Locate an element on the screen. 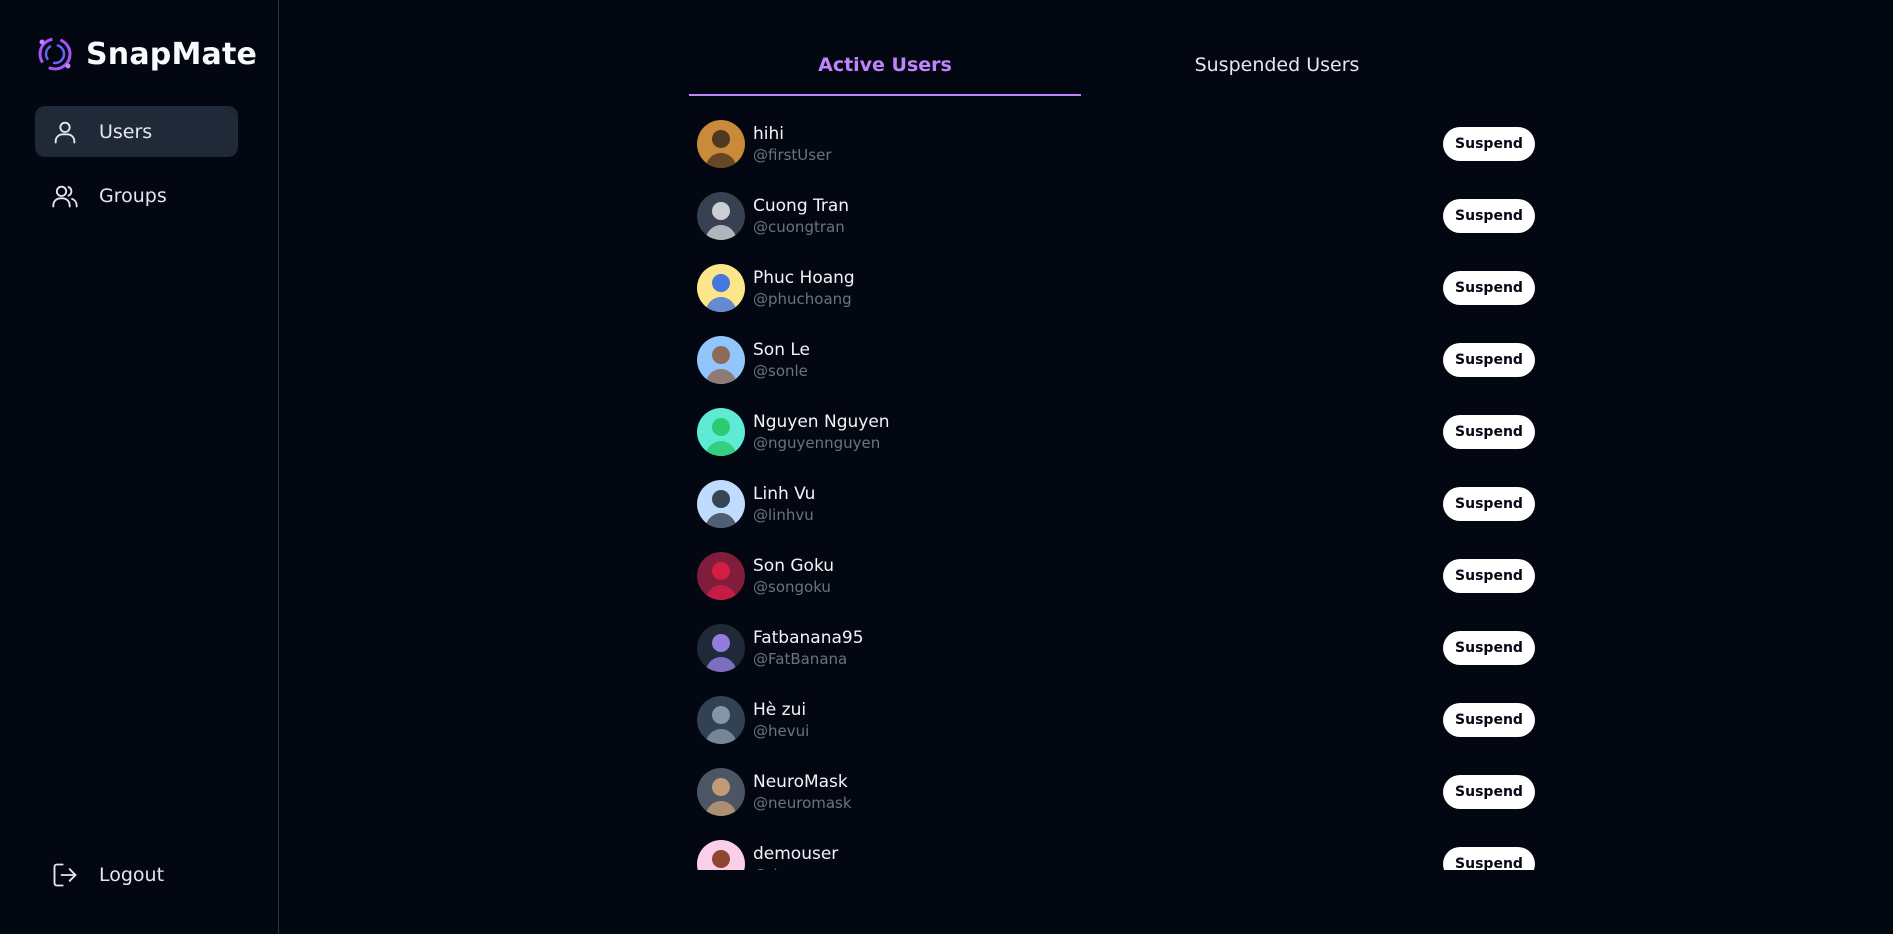 Image resolution: width=1893 pixels, height=934 pixels. user-handle: @FatBanana is located at coordinates (800, 659).